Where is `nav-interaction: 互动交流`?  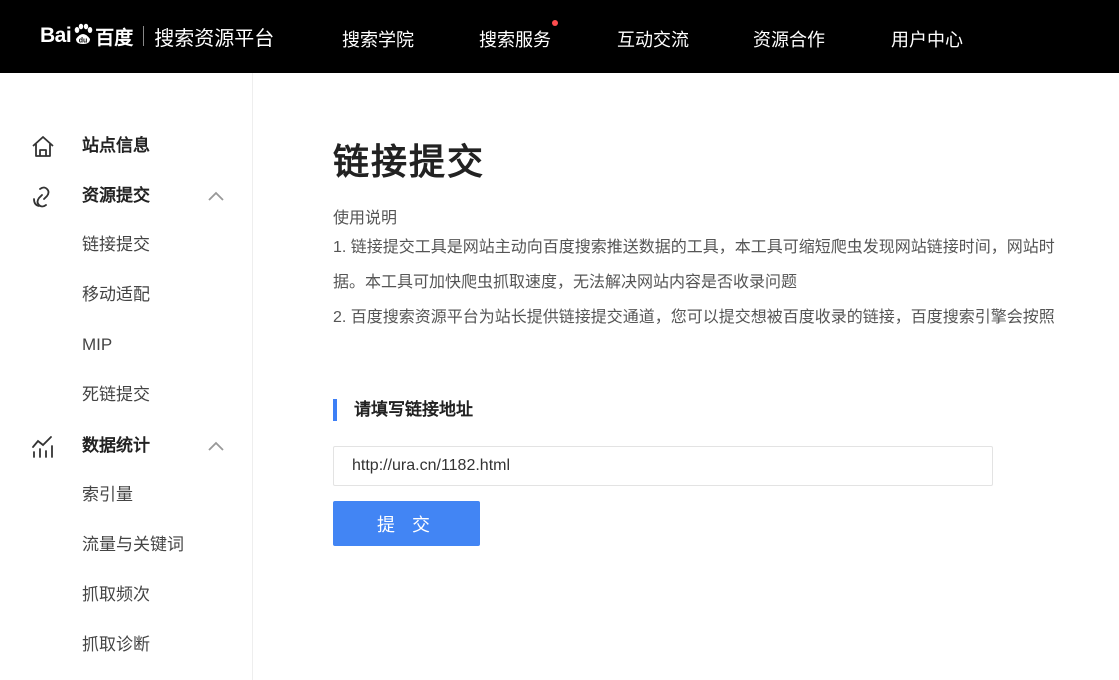
nav-interaction: 互动交流 is located at coordinates (653, 40).